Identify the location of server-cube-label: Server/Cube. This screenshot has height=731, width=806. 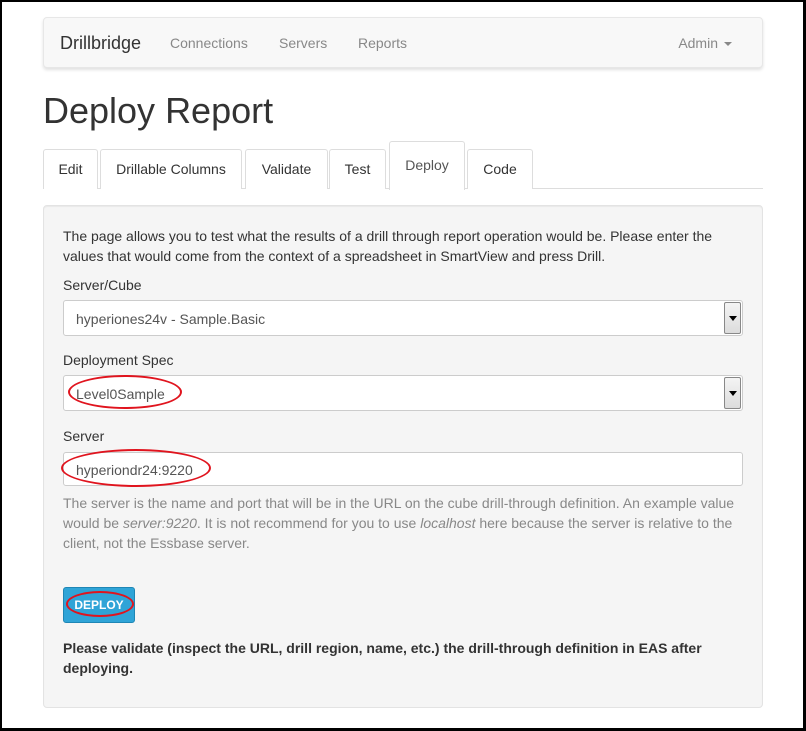
(102, 285).